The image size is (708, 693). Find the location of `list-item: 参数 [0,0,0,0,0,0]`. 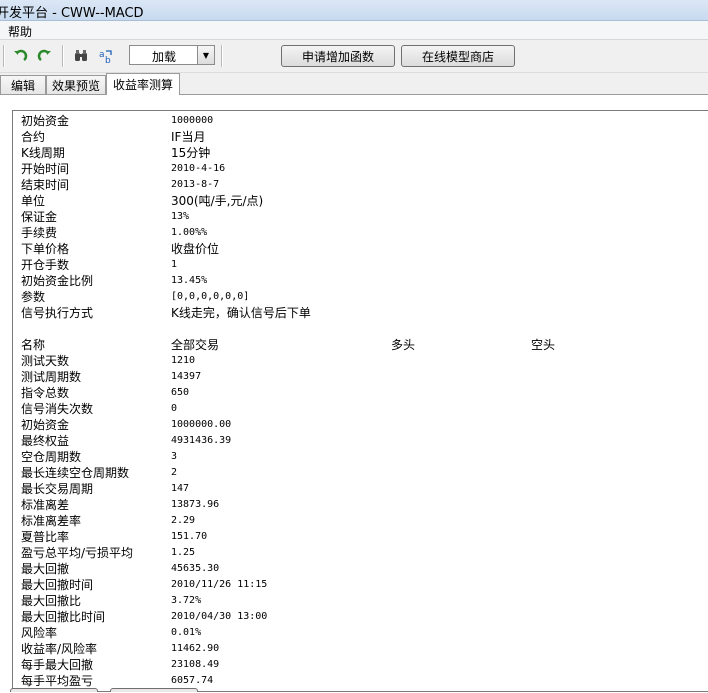

list-item: 参数 [0,0,0,0,0,0] is located at coordinates (360, 297).